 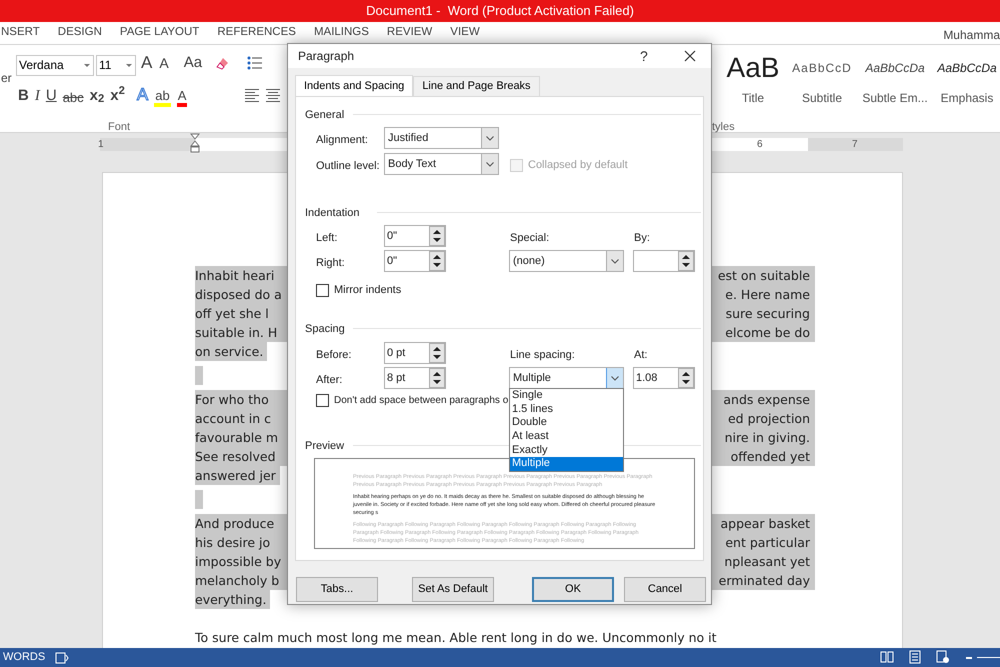 I want to click on group-label: Font, so click(x=119, y=127).